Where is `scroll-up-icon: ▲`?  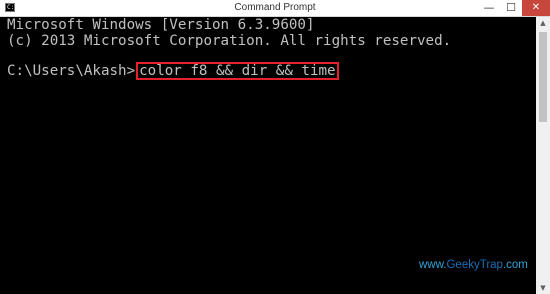
scroll-up-icon: ▲ is located at coordinates (543, 23).